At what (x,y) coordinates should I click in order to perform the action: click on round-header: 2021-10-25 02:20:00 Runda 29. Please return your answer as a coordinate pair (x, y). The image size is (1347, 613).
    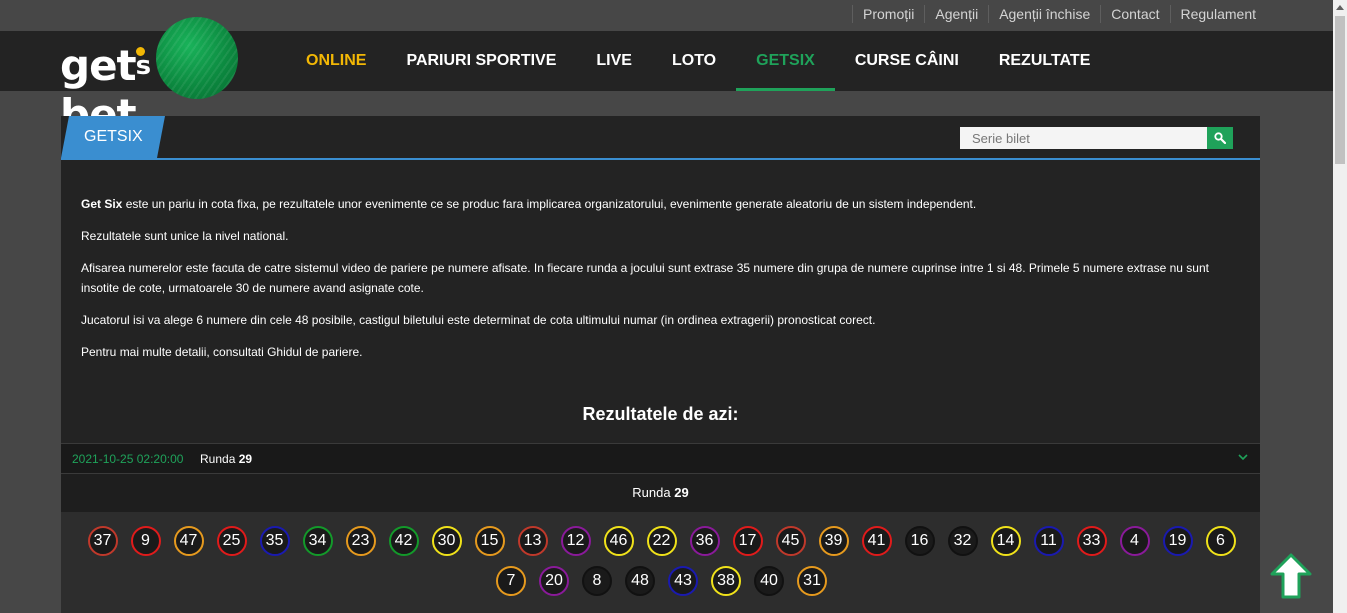
    Looking at the image, I should click on (660, 458).